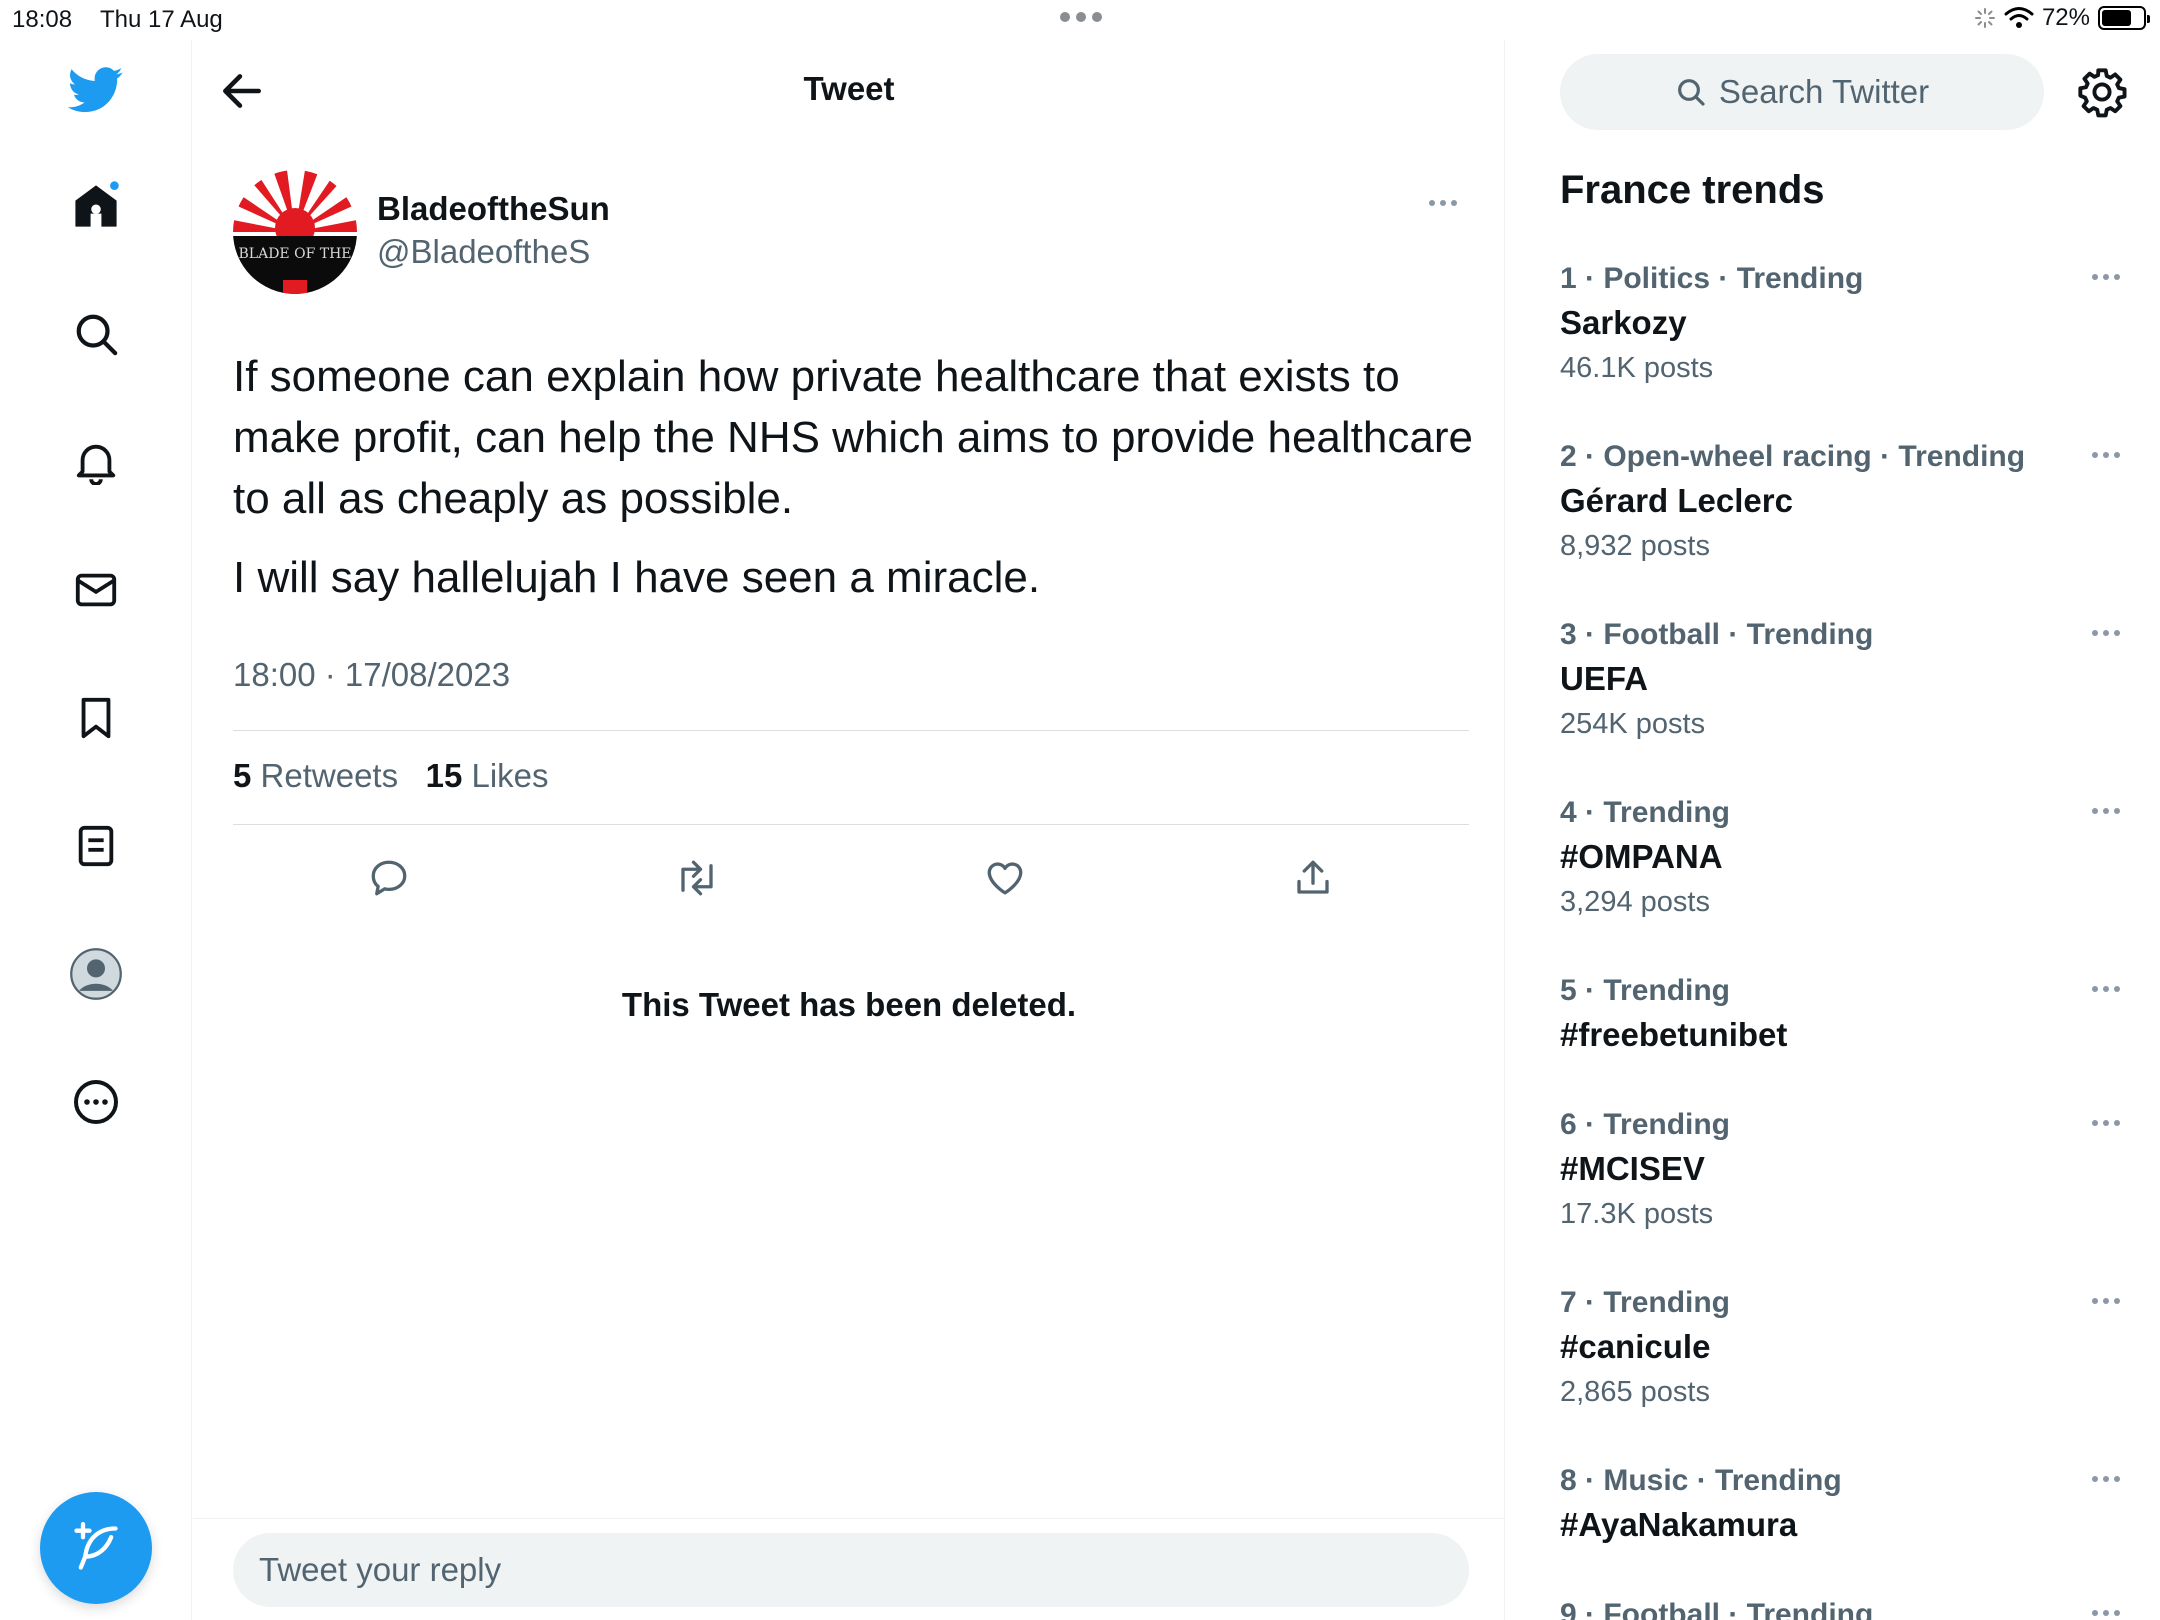 The width and height of the screenshot is (2160, 1620). Describe the element at coordinates (849, 878) in the screenshot. I see `tweet-actions-bar` at that location.